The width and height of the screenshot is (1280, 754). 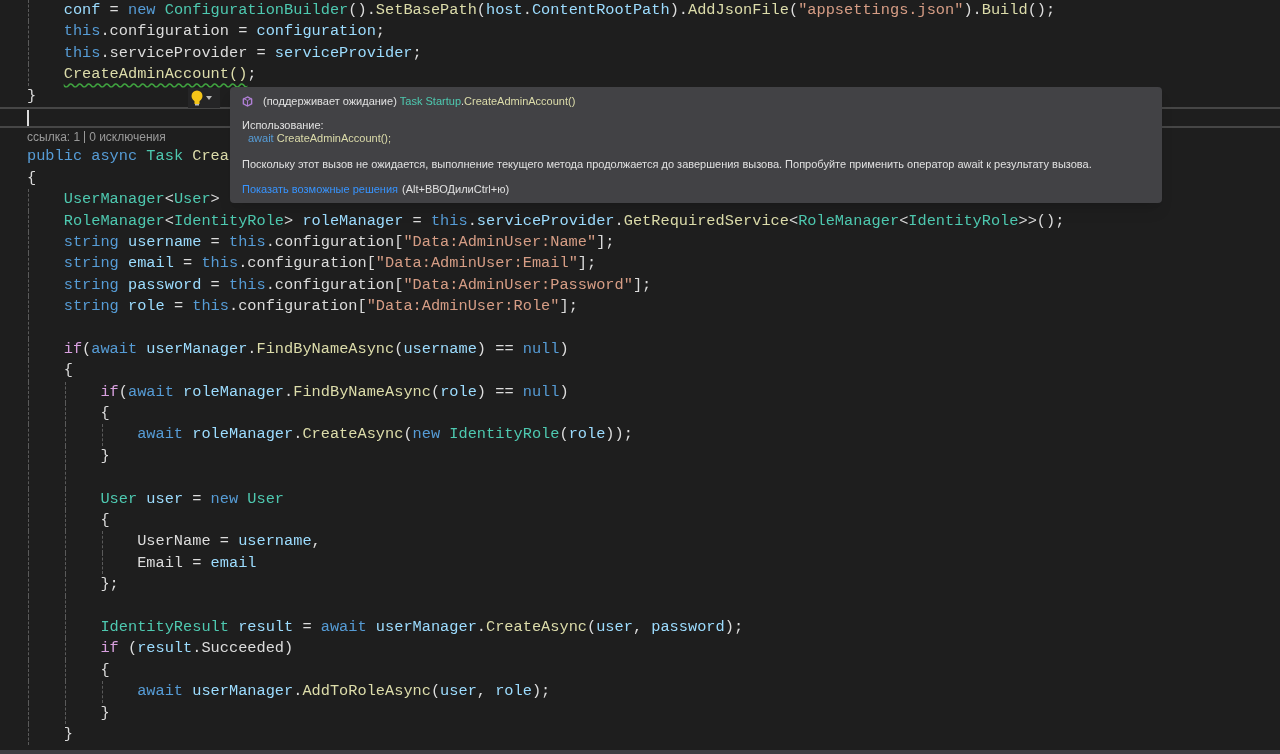 What do you see at coordinates (141, 200) in the screenshot?
I see `code-line: UserManager<User>` at bounding box center [141, 200].